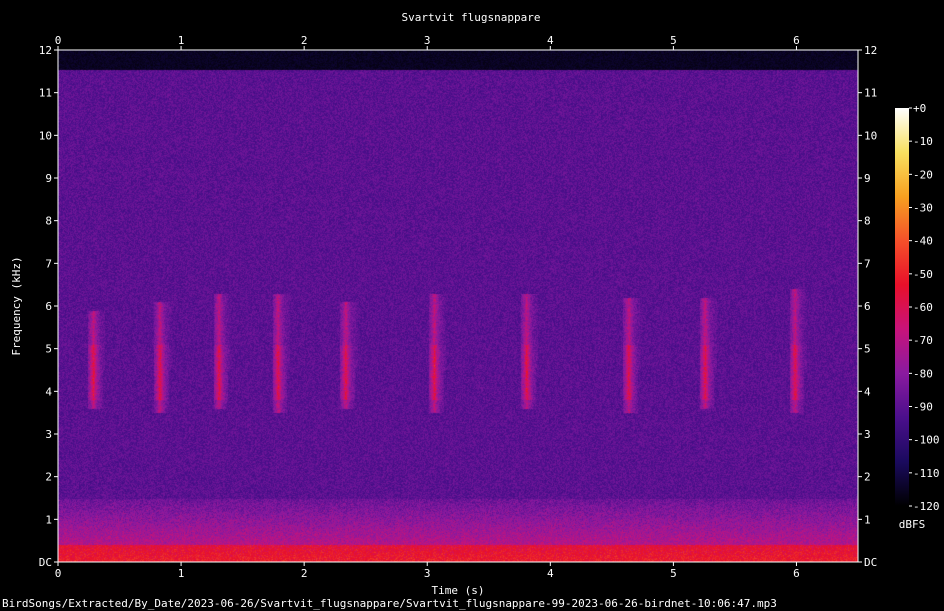 The width and height of the screenshot is (944, 611). I want to click on y-tick-label-right: 8, so click(867, 221).